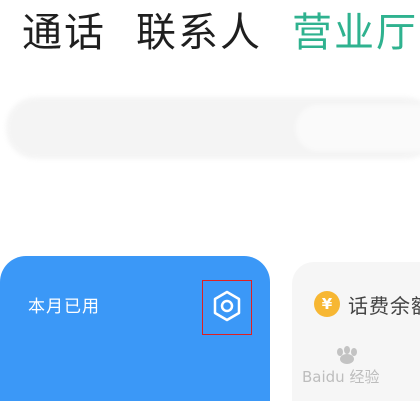 The height and width of the screenshot is (401, 420). What do you see at coordinates (199, 33) in the screenshot?
I see `tab-contacts: 联系人` at bounding box center [199, 33].